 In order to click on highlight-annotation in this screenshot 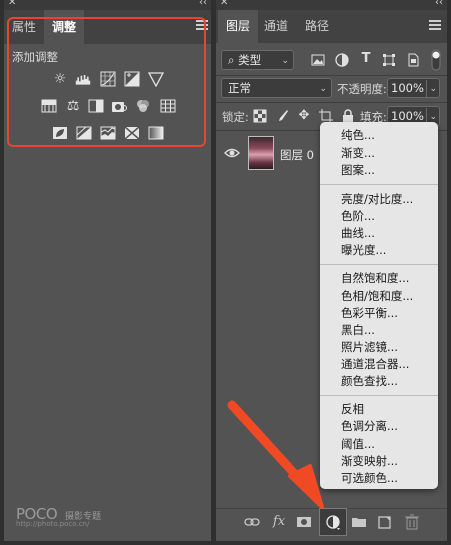, I will do `click(106, 82)`.